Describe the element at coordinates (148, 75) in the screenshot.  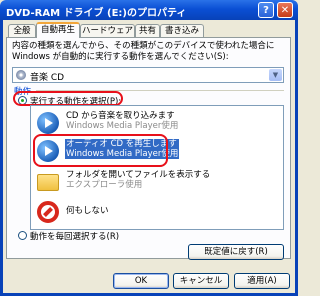
I see `content-type-select: 音楽 CD ▼` at that location.